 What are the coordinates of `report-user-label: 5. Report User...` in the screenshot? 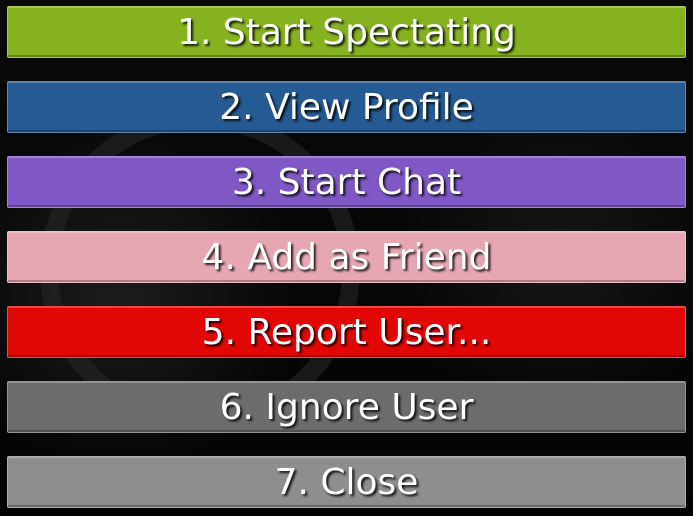 It's located at (346, 332).